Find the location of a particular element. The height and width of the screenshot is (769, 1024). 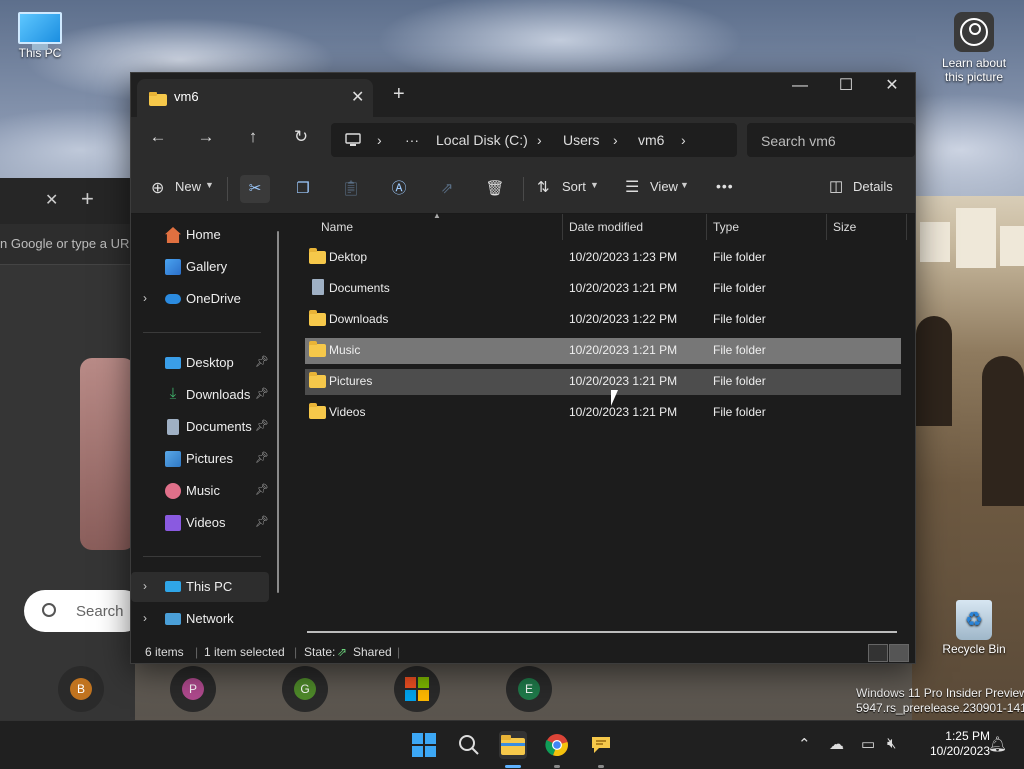

search-box is located at coordinates (835, 141).